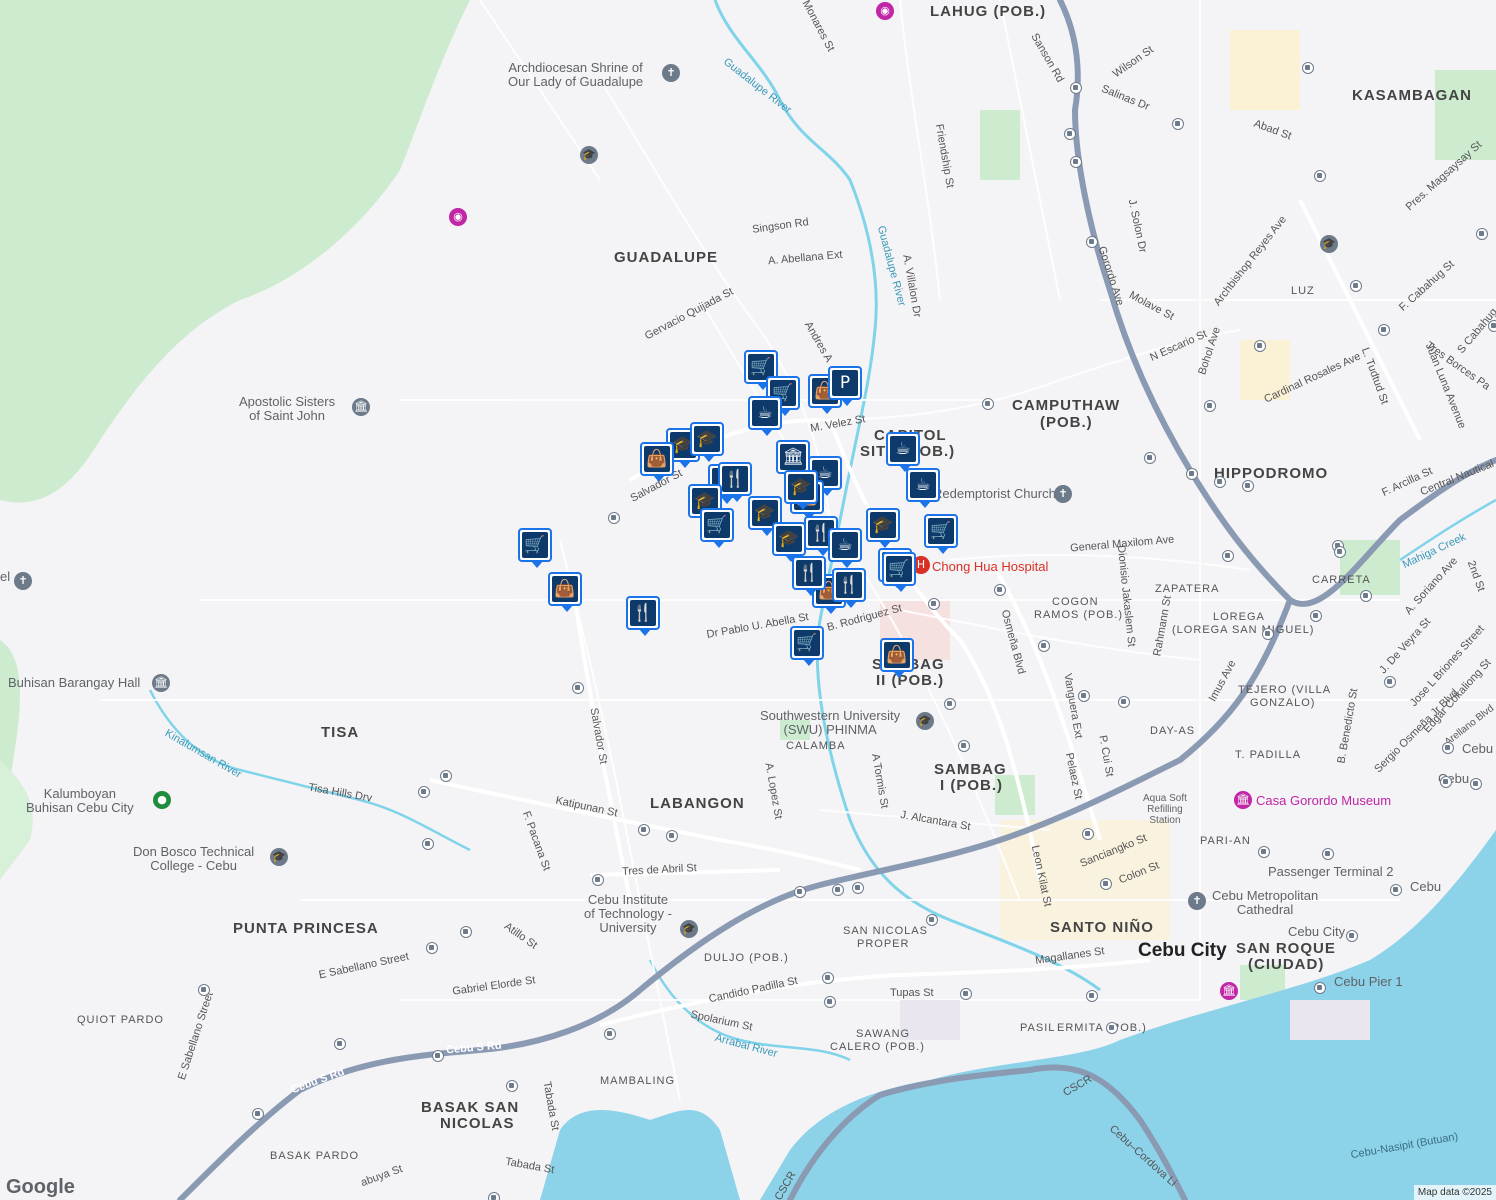 This screenshot has width=1496, height=1200. I want to click on poi-chong-hua: Chong Hua Hospital, so click(990, 566).